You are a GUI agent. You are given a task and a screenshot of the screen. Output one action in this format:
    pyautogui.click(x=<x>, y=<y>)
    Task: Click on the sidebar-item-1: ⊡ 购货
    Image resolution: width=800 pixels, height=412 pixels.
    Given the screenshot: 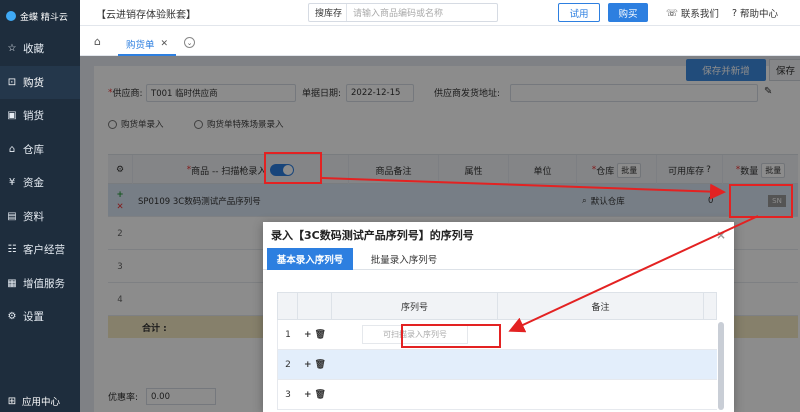 What is the action you would take?
    pyautogui.click(x=40, y=82)
    